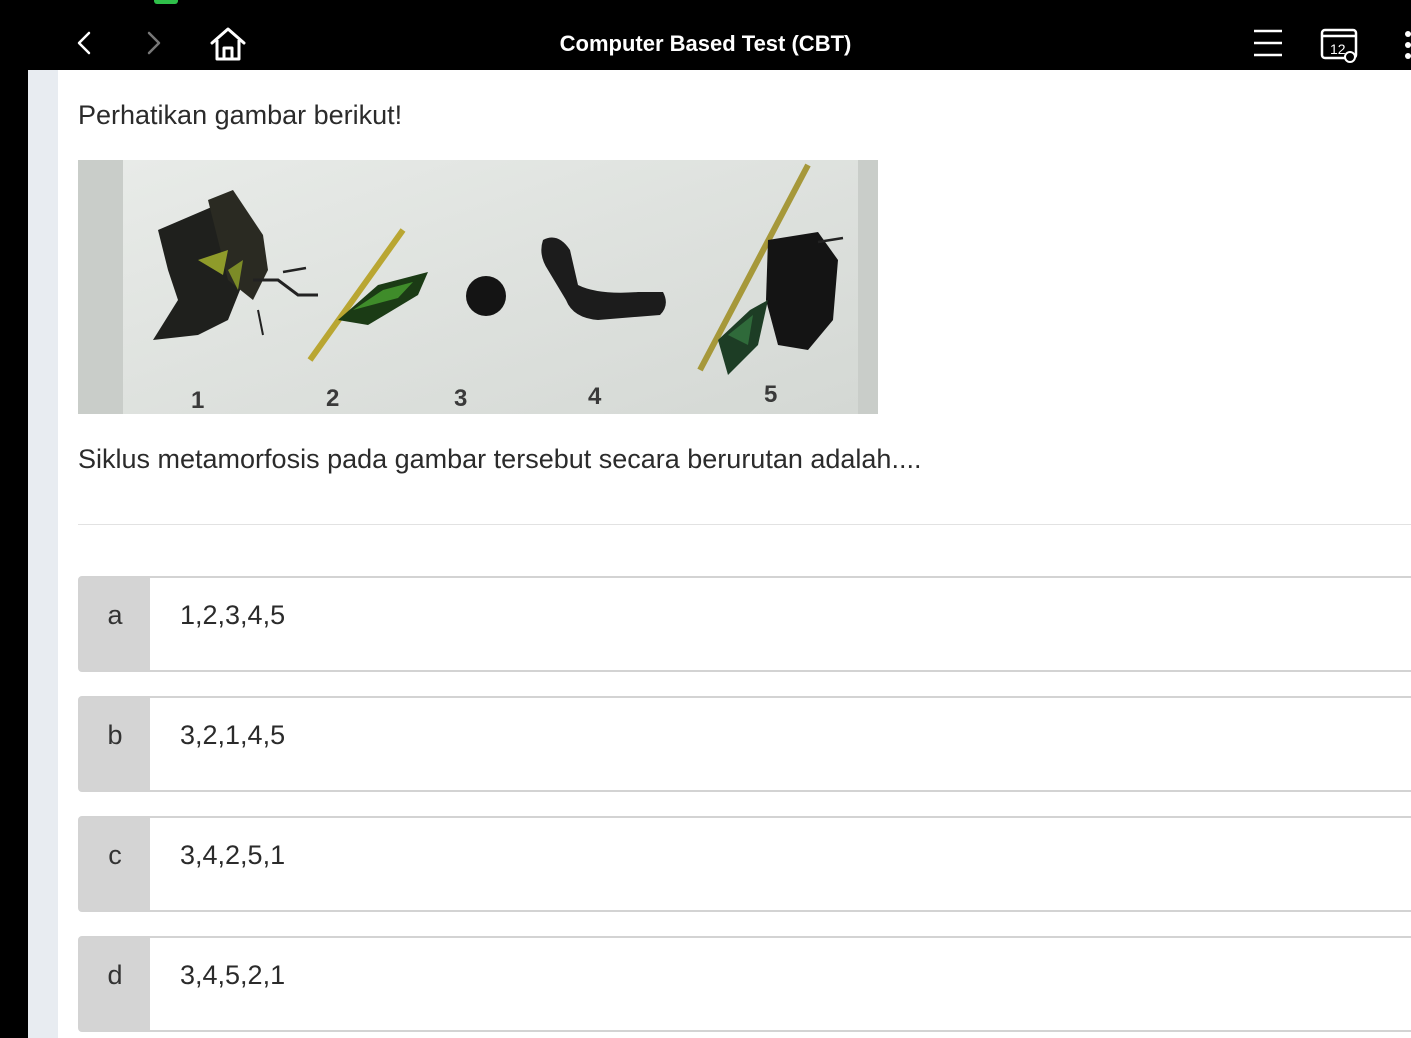 Image resolution: width=1411 pixels, height=1038 pixels. What do you see at coordinates (115, 624) in the screenshot?
I see `option-letter: a` at bounding box center [115, 624].